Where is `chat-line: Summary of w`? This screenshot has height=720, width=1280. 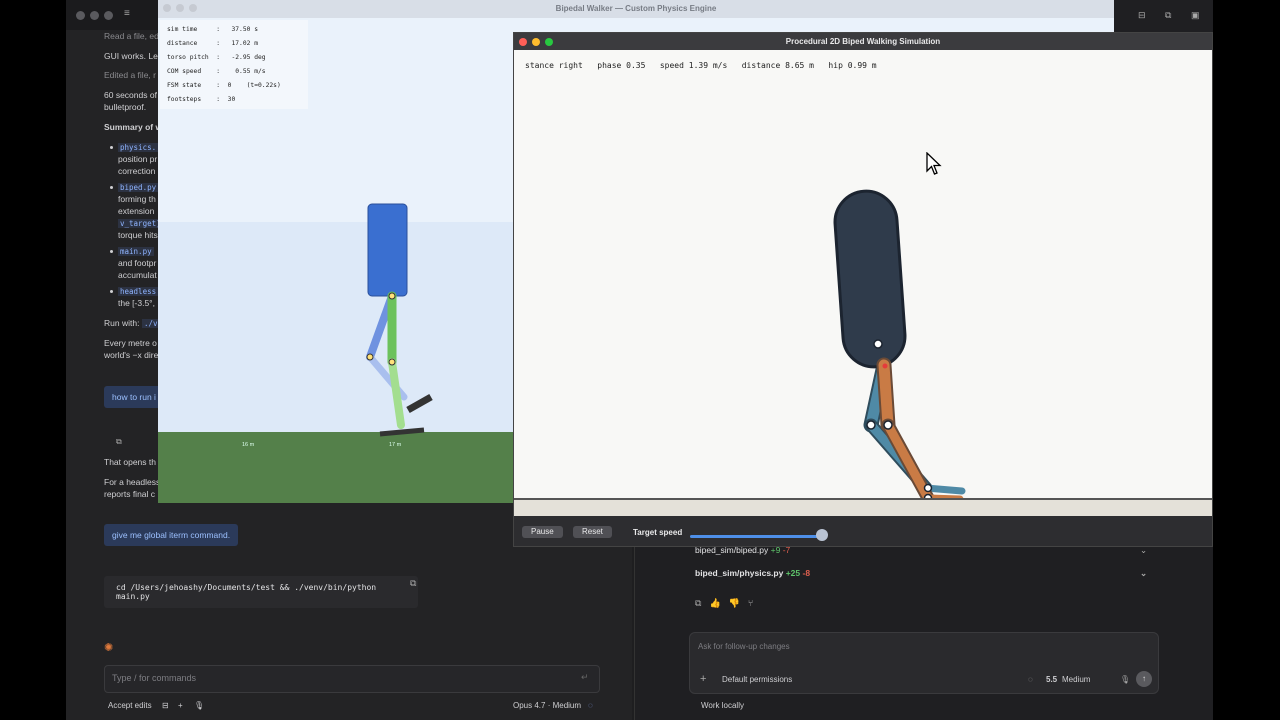
chat-line: Summary of w is located at coordinates (133, 127).